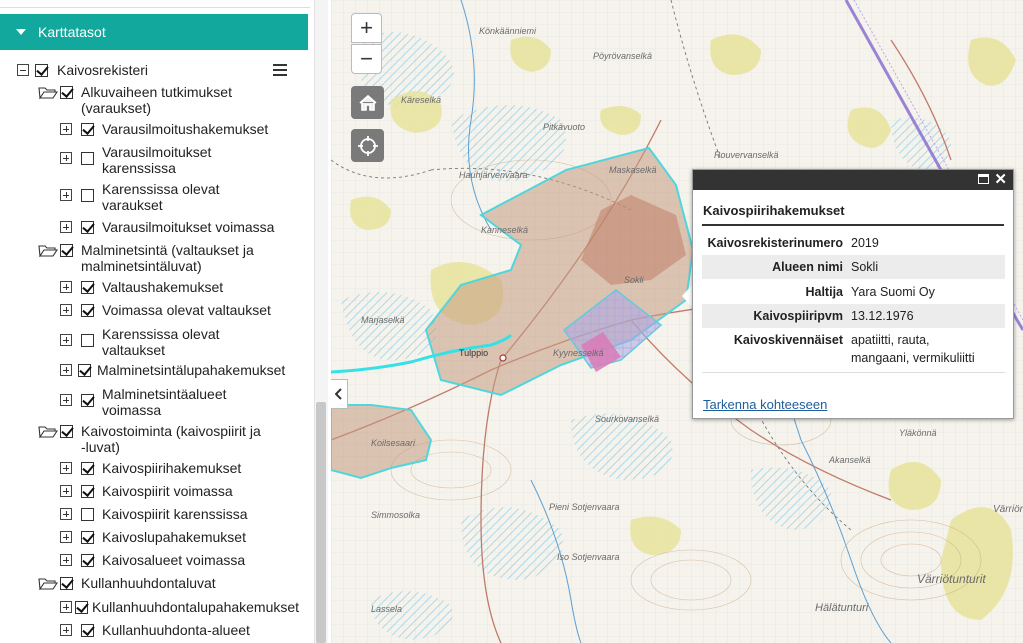 The height and width of the screenshot is (643, 1023). What do you see at coordinates (366, 59) in the screenshot?
I see `zoom-out-button: −` at bounding box center [366, 59].